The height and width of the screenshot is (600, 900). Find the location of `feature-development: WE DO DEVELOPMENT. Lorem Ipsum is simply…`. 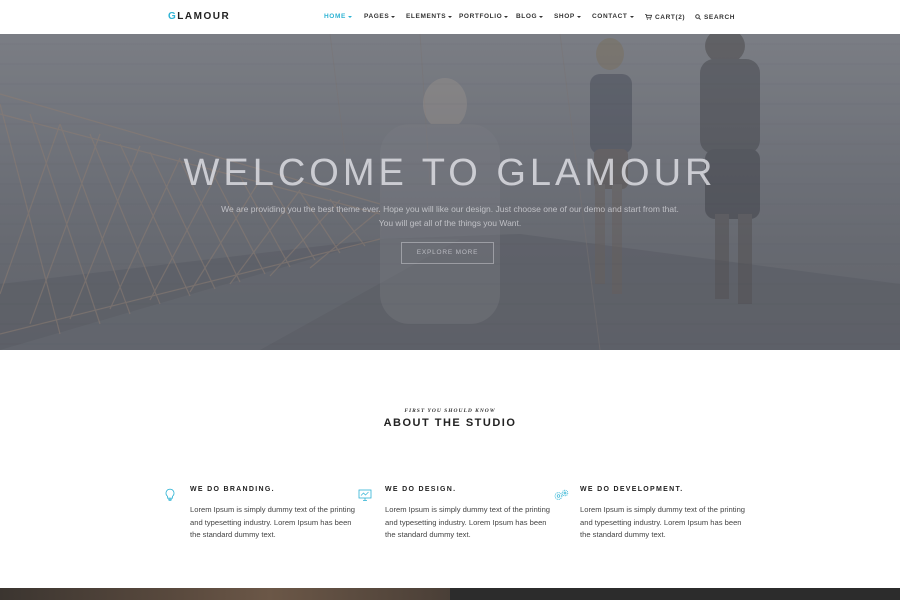

feature-development: WE DO DEVELOPMENT. Lorem Ipsum is simply… is located at coordinates (657, 514).